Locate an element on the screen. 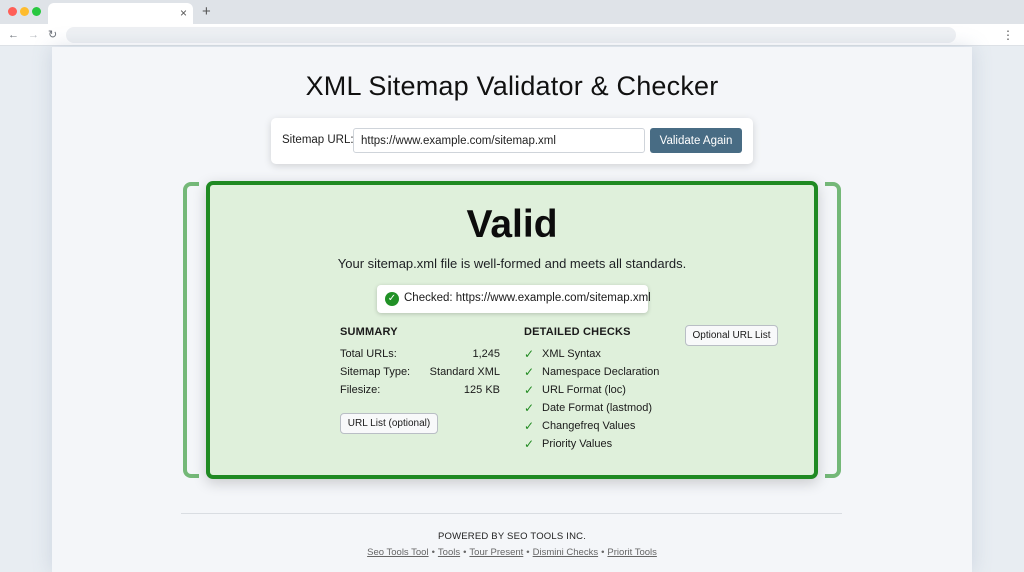 This screenshot has width=1024, height=572. check-item-label: Date Format (lastmod) is located at coordinates (597, 408).